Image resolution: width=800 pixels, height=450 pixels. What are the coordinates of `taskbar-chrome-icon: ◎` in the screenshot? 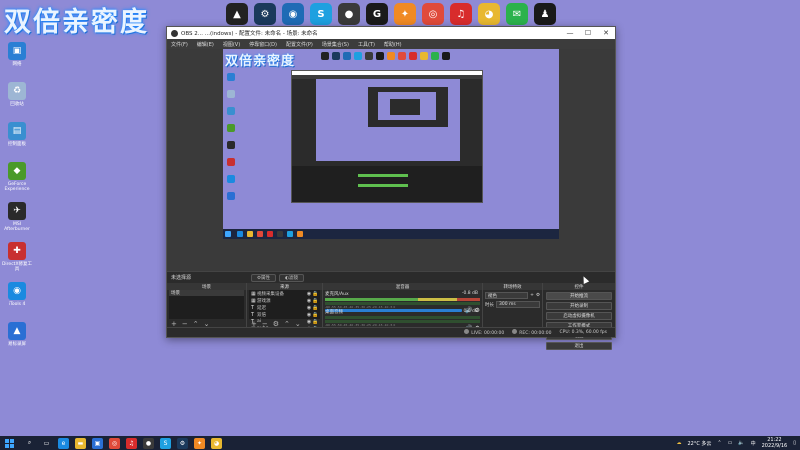 It's located at (114, 443).